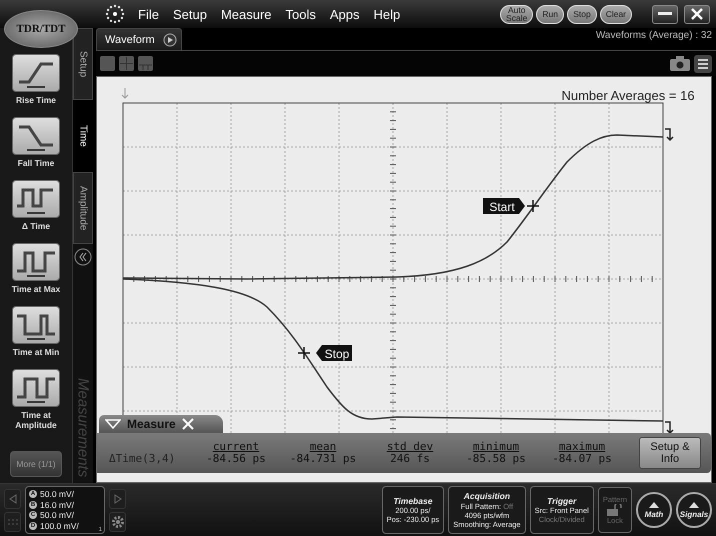 The width and height of the screenshot is (716, 536). What do you see at coordinates (680, 63) in the screenshot?
I see `camera-icon` at bounding box center [680, 63].